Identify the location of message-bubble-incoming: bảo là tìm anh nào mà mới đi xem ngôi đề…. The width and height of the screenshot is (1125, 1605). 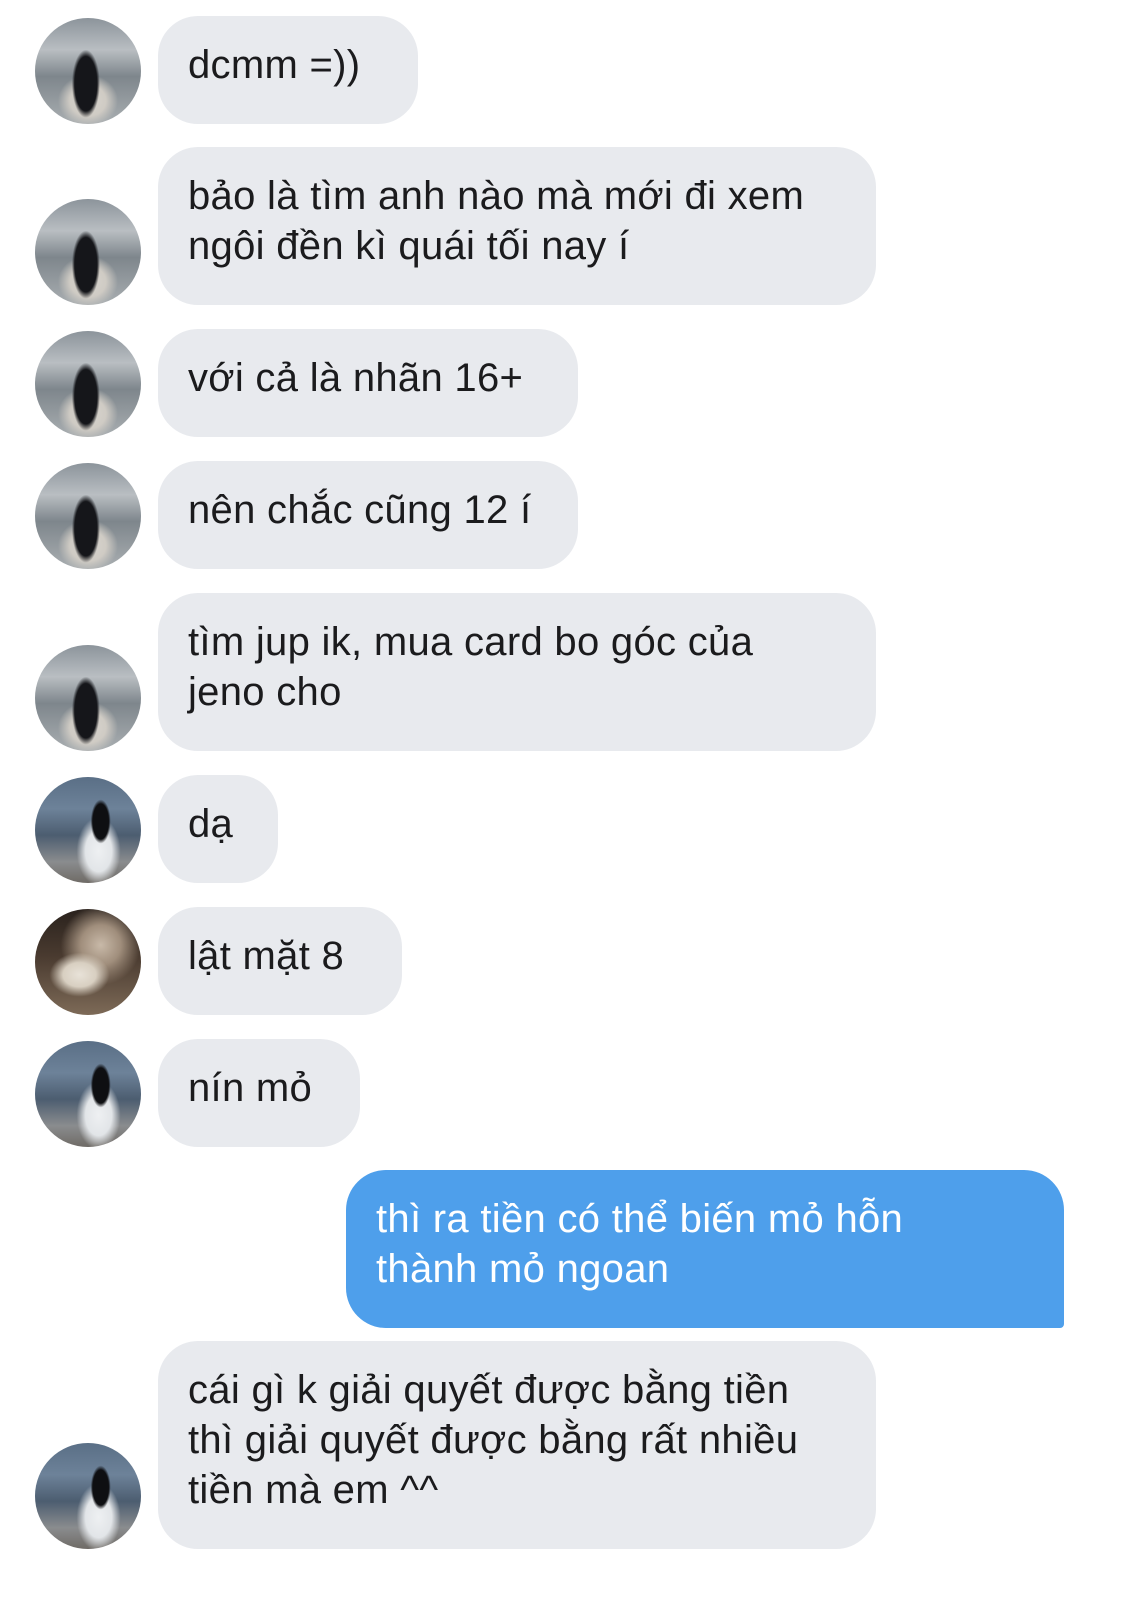
(517, 226).